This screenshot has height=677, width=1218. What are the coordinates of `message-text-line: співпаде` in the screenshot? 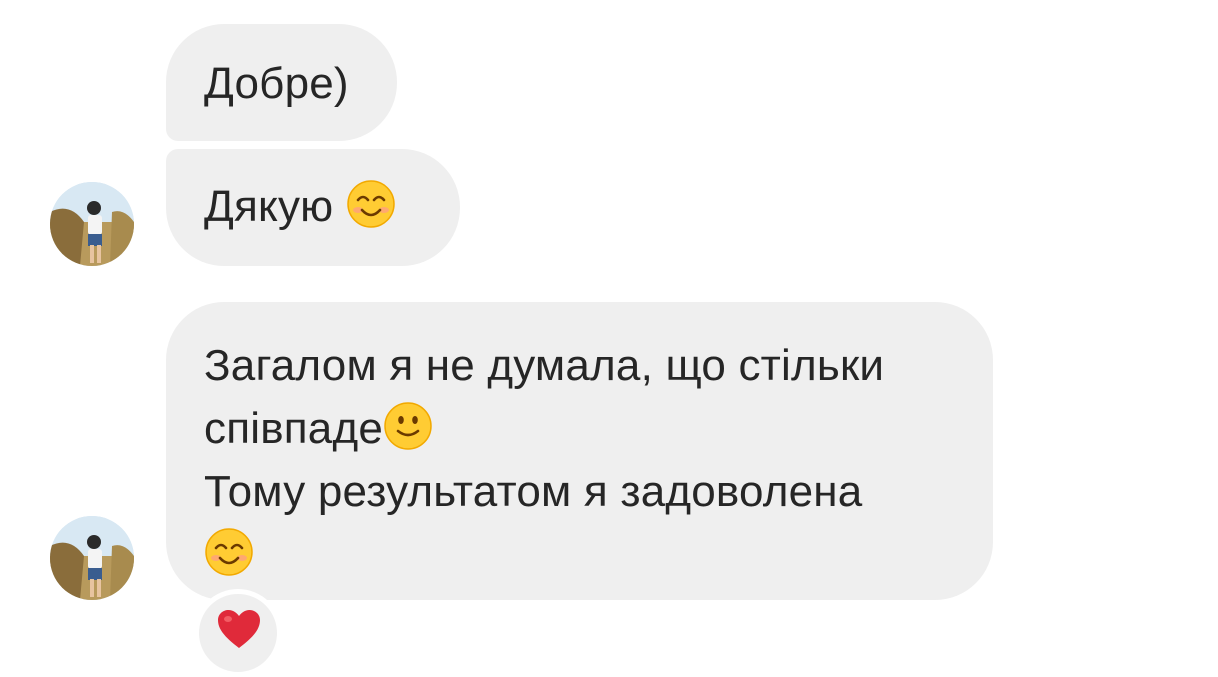 It's located at (598, 430).